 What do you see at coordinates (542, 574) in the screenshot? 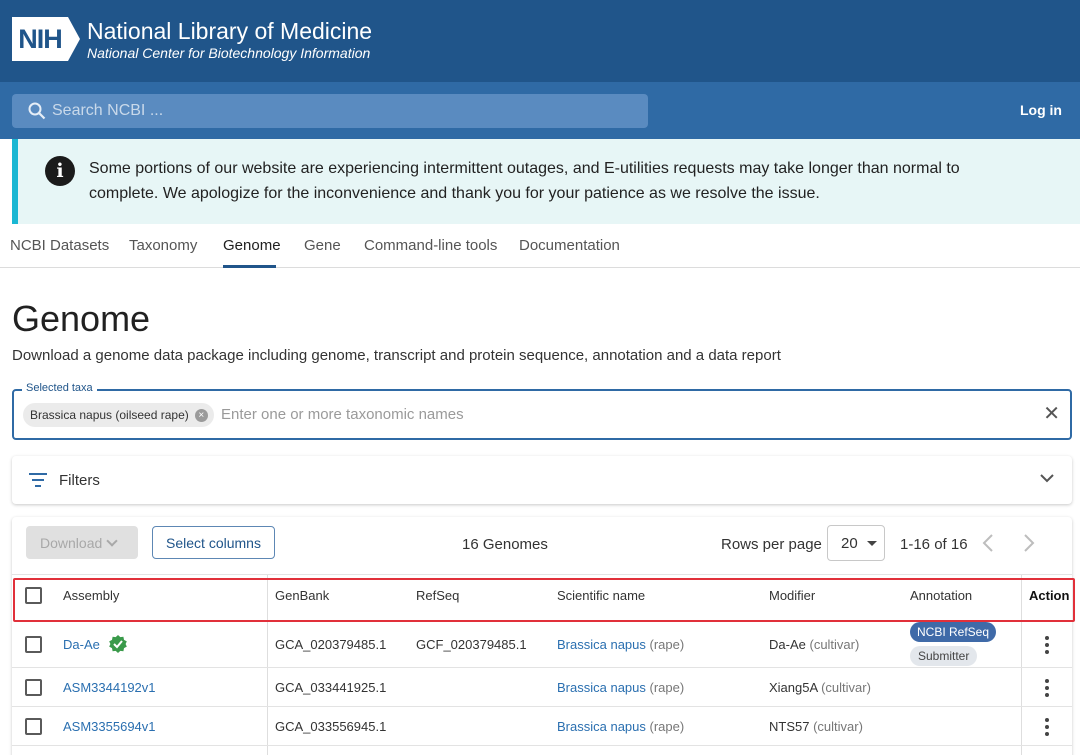
I see `header-top-line` at bounding box center [542, 574].